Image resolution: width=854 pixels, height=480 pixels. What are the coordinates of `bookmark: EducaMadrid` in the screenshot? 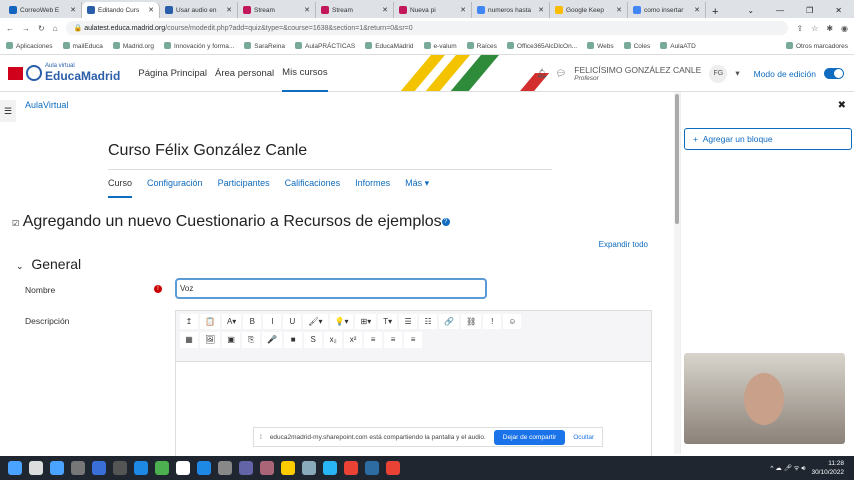 It's located at (389, 46).